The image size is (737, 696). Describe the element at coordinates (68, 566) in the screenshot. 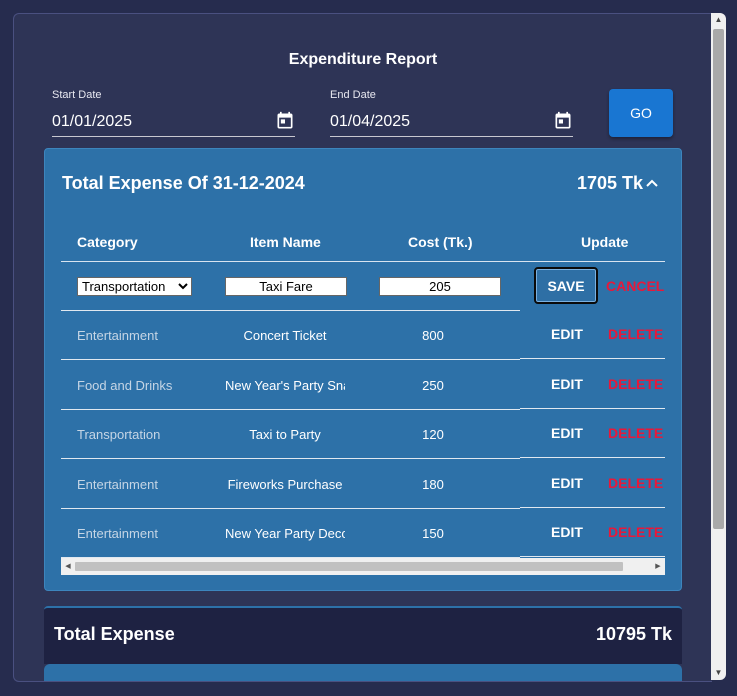

I see `scroll-left-icon: ◀` at that location.